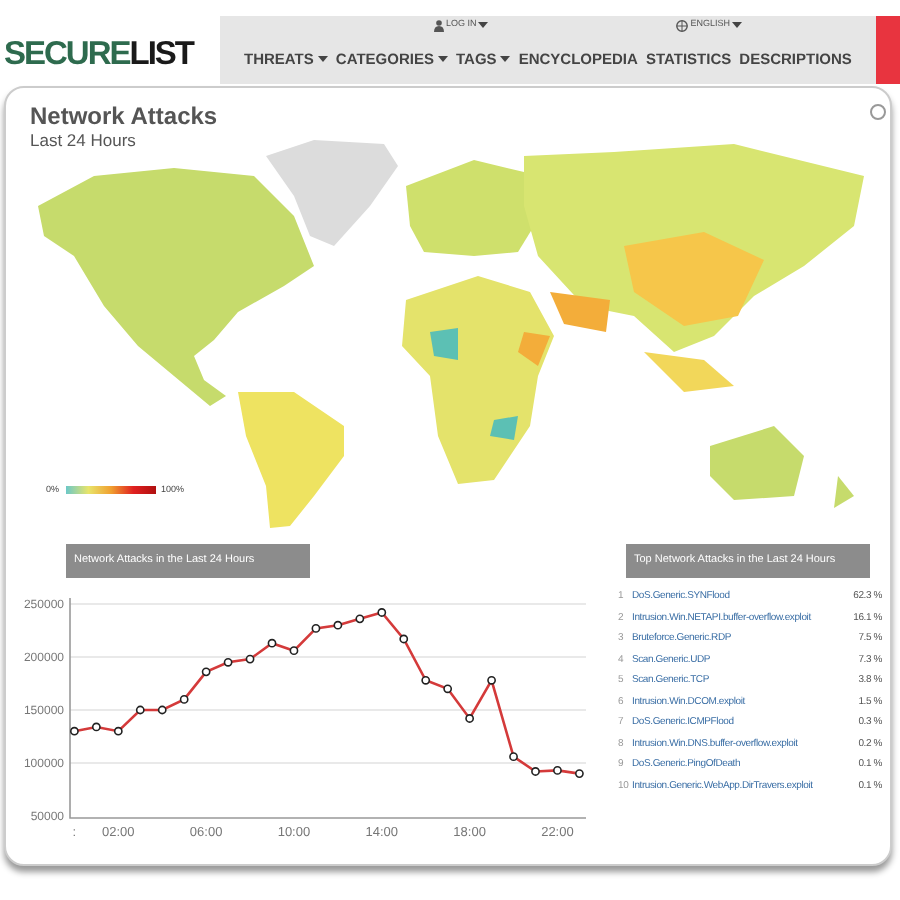 The height and width of the screenshot is (900, 900). Describe the element at coordinates (110, 490) in the screenshot. I see `legend-gradient` at that location.